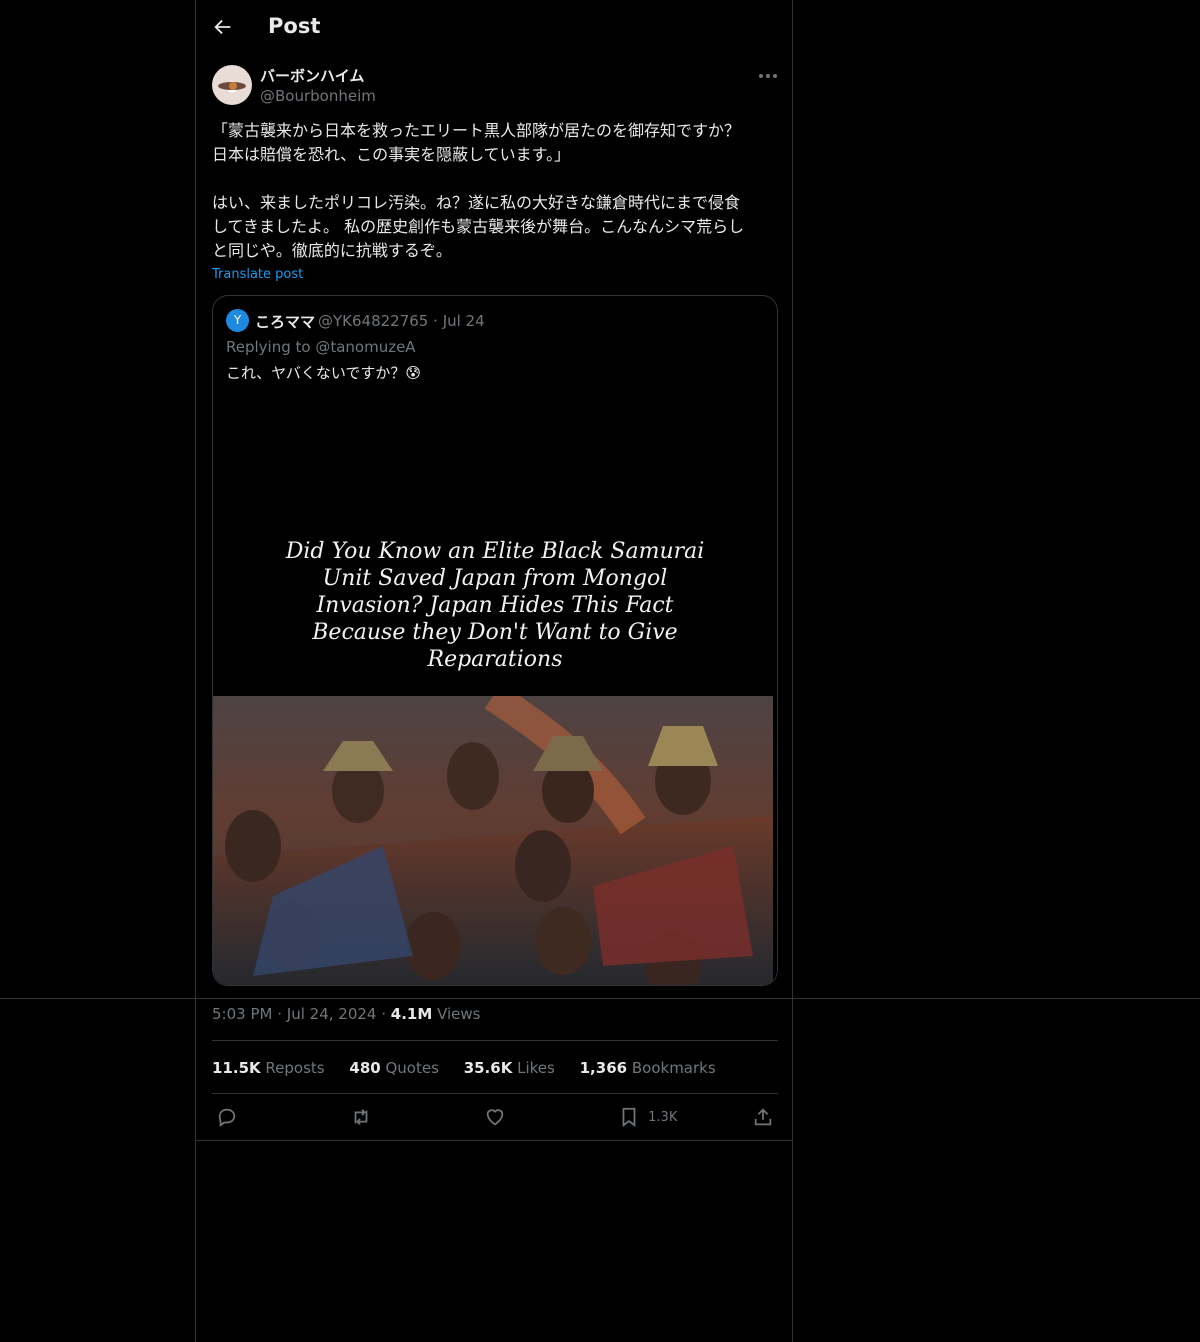 Image resolution: width=1200 pixels, height=1342 pixels. What do you see at coordinates (411, 1014) in the screenshot?
I see `views-count: 4.1M` at bounding box center [411, 1014].